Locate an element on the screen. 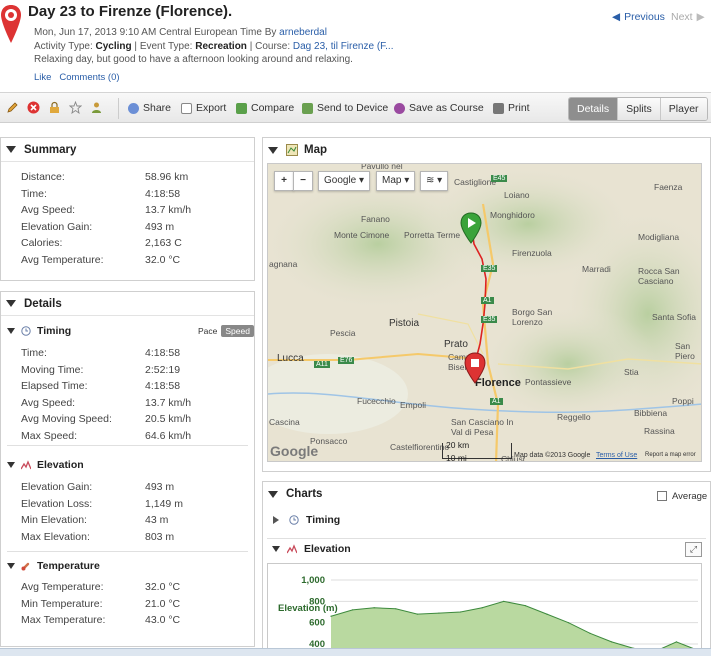 The height and width of the screenshot is (656, 711). summary-stat-value: 58.96 km is located at coordinates (167, 177).